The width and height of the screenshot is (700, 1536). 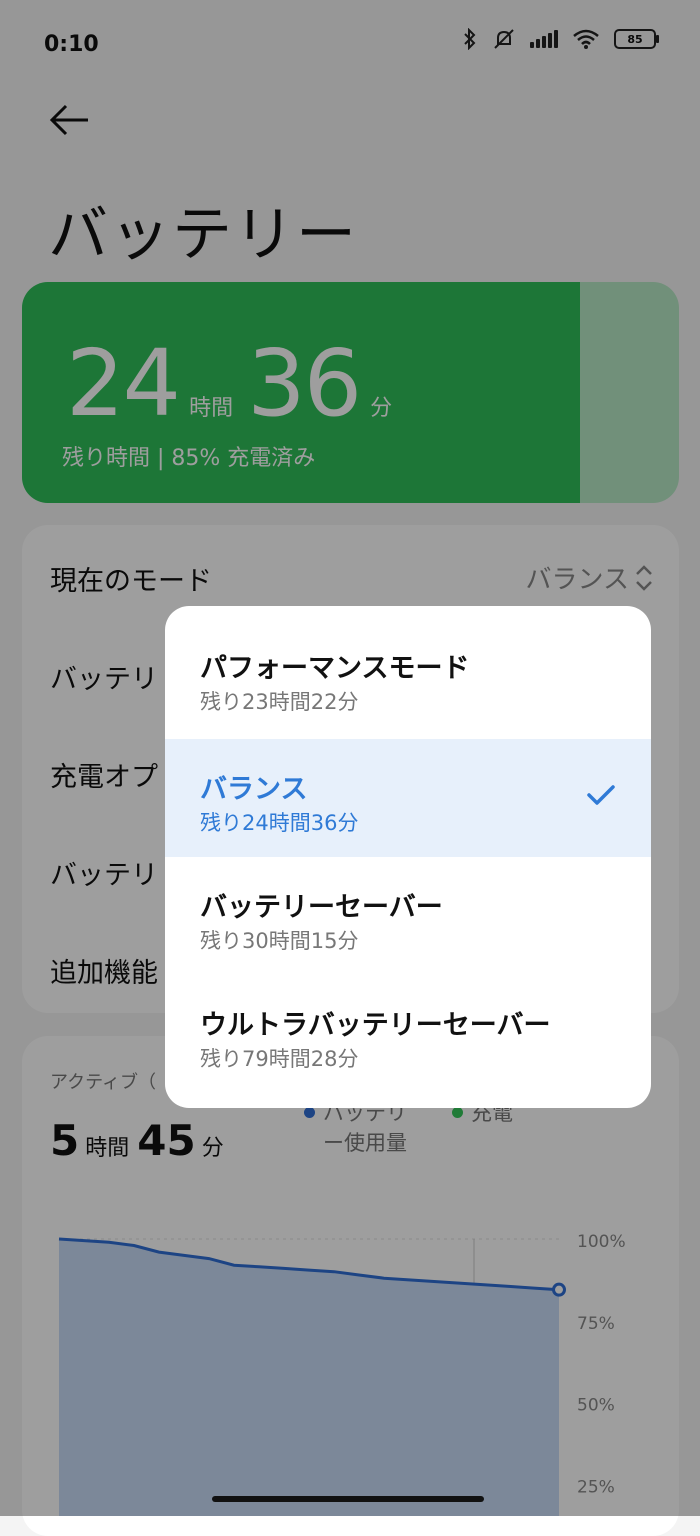 What do you see at coordinates (408, 798) in the screenshot?
I see `mode-option-balance: バランス 残り24時間36分` at bounding box center [408, 798].